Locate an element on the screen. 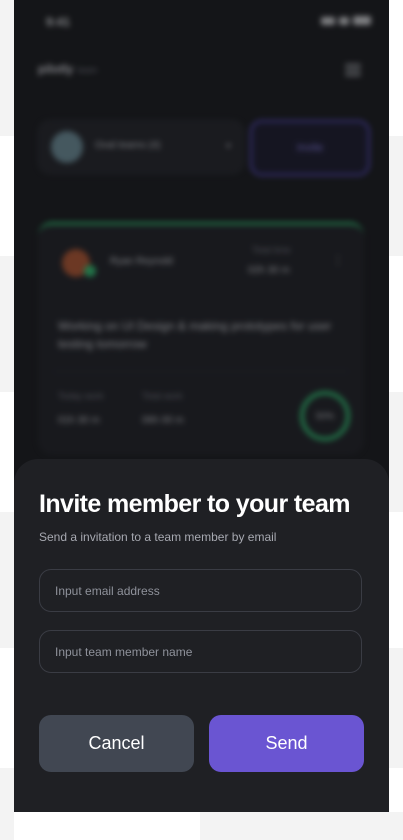  battery-icon is located at coordinates (362, 20).